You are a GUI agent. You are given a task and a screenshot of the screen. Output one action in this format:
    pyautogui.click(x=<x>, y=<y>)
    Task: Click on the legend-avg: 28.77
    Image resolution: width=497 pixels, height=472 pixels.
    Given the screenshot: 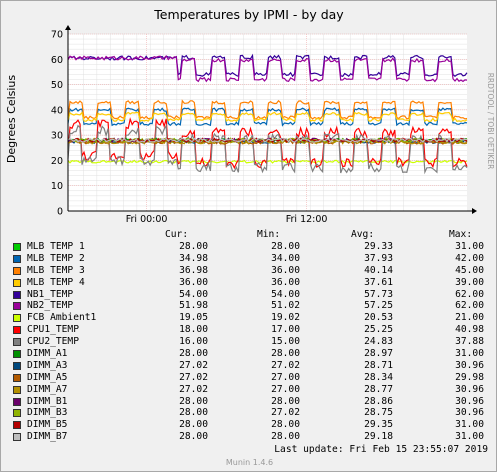 What is the action you would take?
    pyautogui.click(x=378, y=389)
    